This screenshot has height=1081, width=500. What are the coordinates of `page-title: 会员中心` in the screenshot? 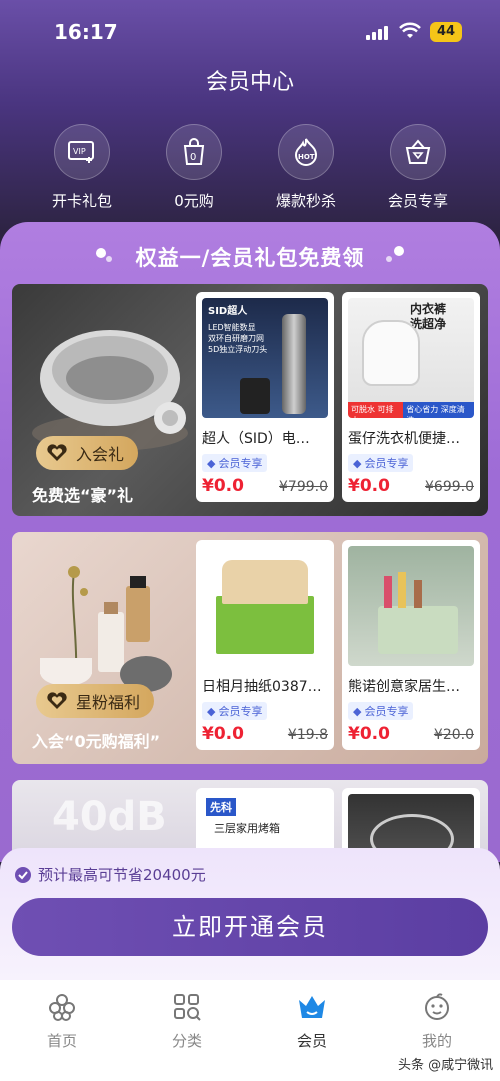 It's located at (249, 82).